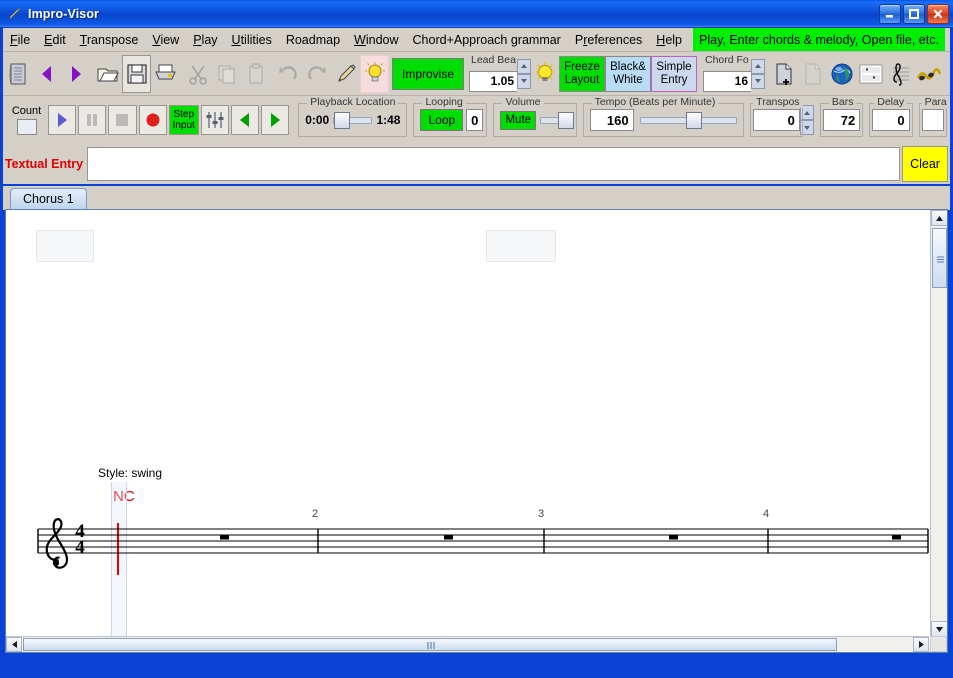 The height and width of the screenshot is (678, 953). Describe the element at coordinates (565, 120) in the screenshot. I see `volume-slider-thumb` at that location.